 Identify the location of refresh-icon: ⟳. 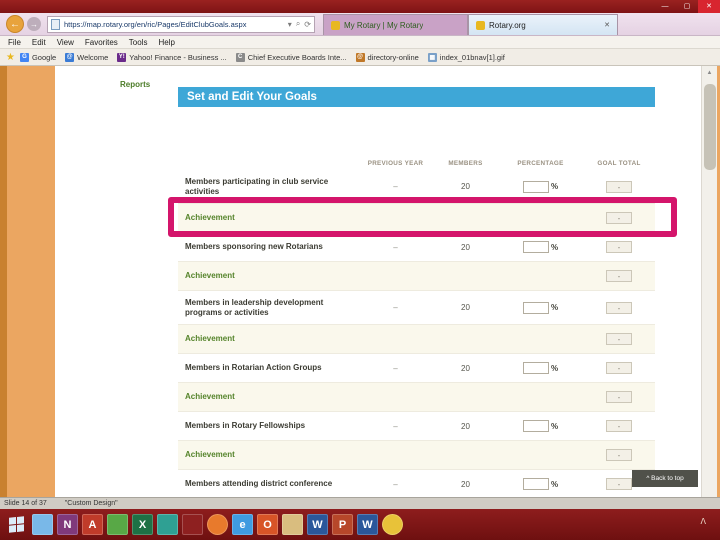
(307, 24).